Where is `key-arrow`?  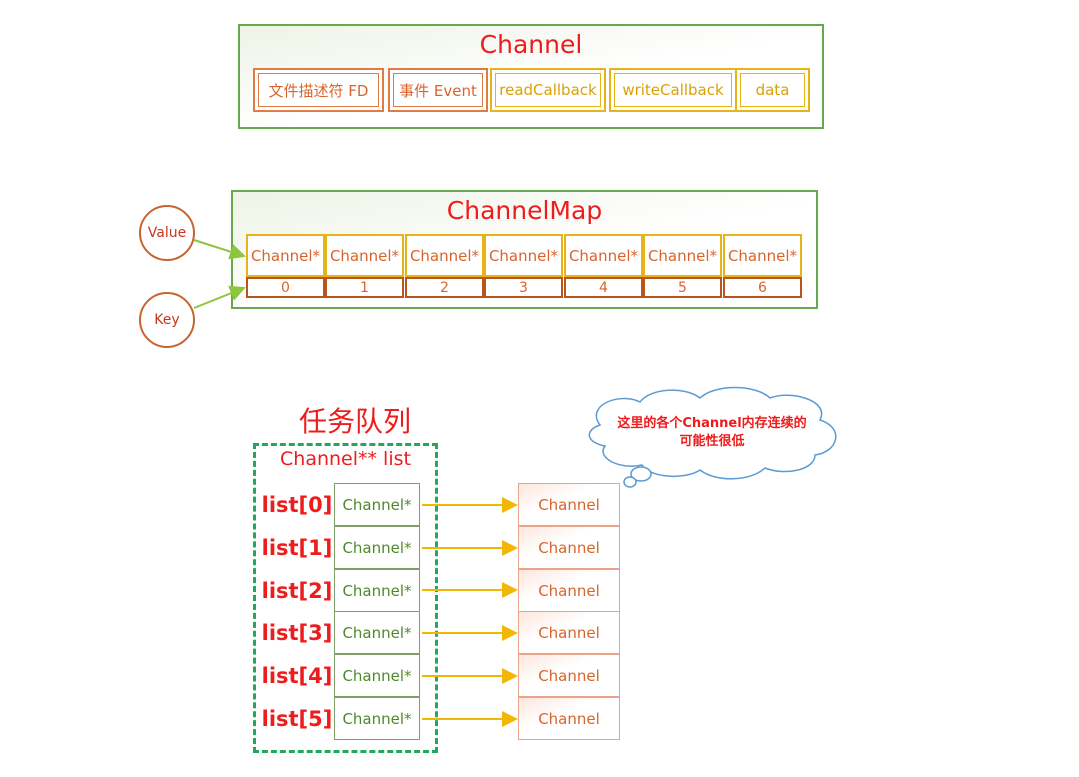 key-arrow is located at coordinates (219, 297).